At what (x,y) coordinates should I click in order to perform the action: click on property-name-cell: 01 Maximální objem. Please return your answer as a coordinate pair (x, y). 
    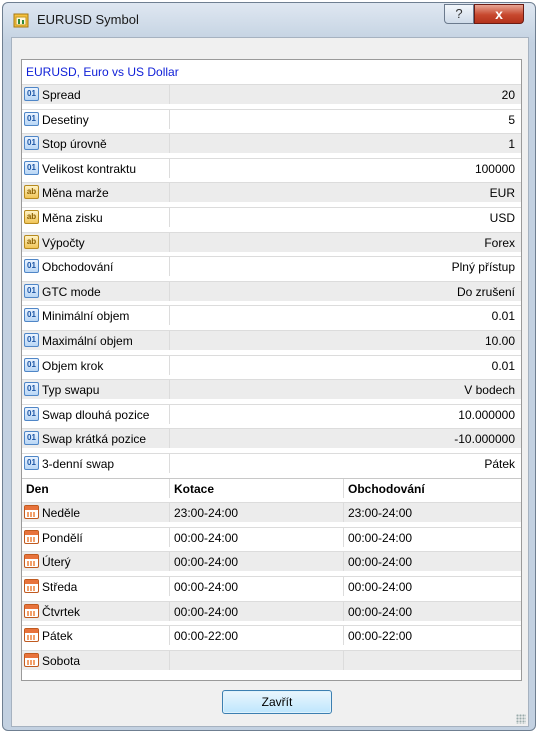
    Looking at the image, I should click on (96, 340).